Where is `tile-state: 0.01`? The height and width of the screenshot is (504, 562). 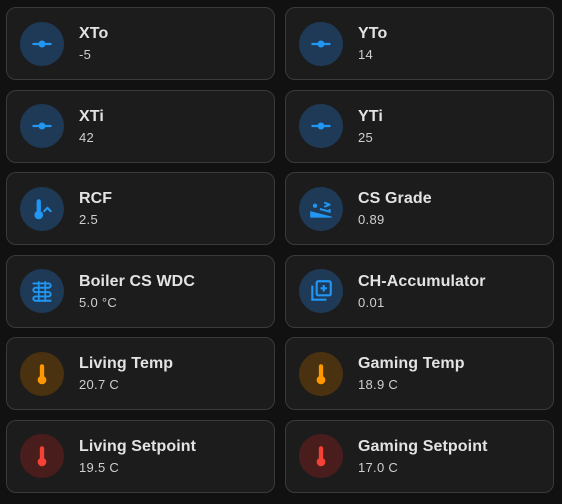 tile-state: 0.01 is located at coordinates (371, 302).